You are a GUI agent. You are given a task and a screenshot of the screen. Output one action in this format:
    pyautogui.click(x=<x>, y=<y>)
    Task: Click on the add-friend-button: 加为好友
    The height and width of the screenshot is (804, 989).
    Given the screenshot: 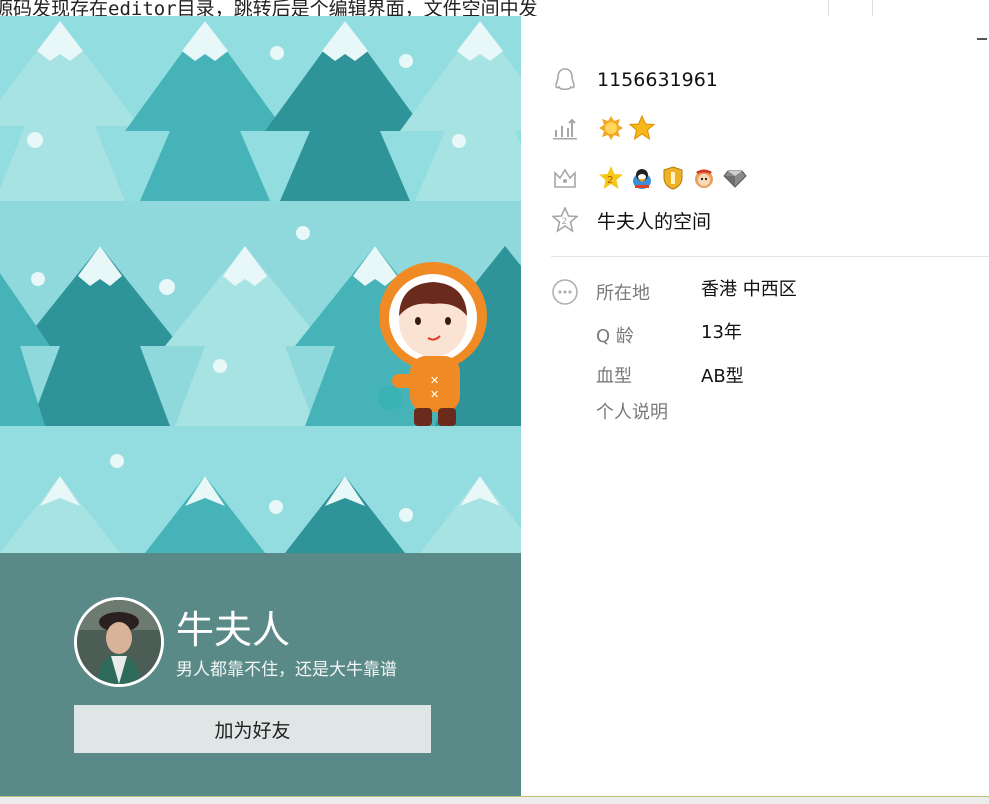 What is the action you would take?
    pyautogui.click(x=252, y=729)
    